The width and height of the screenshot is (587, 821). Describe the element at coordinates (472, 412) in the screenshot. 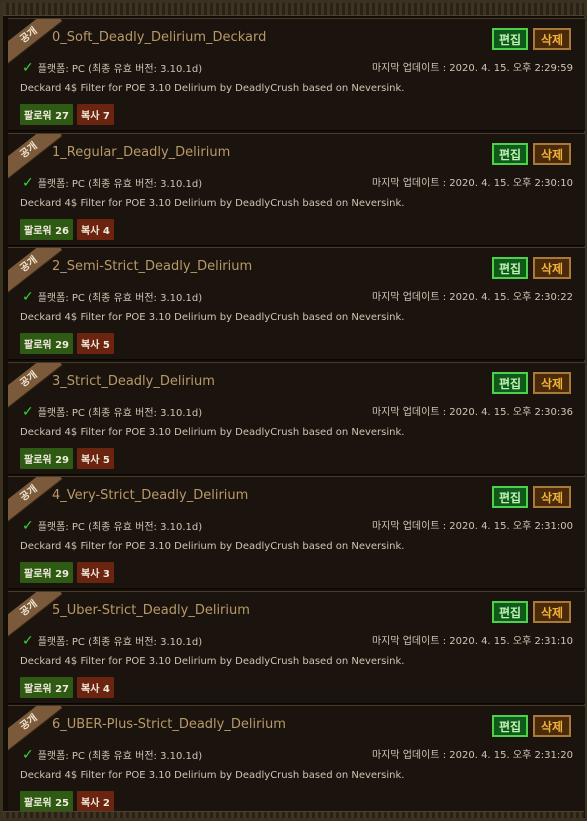

I see `last-updated: 마지막 업데이트 : 2020. 4. 15. 오후 2:30:36` at that location.